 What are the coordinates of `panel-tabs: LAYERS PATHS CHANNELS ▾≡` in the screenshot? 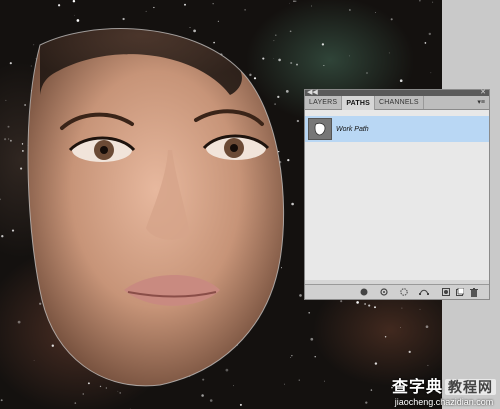 It's located at (397, 103).